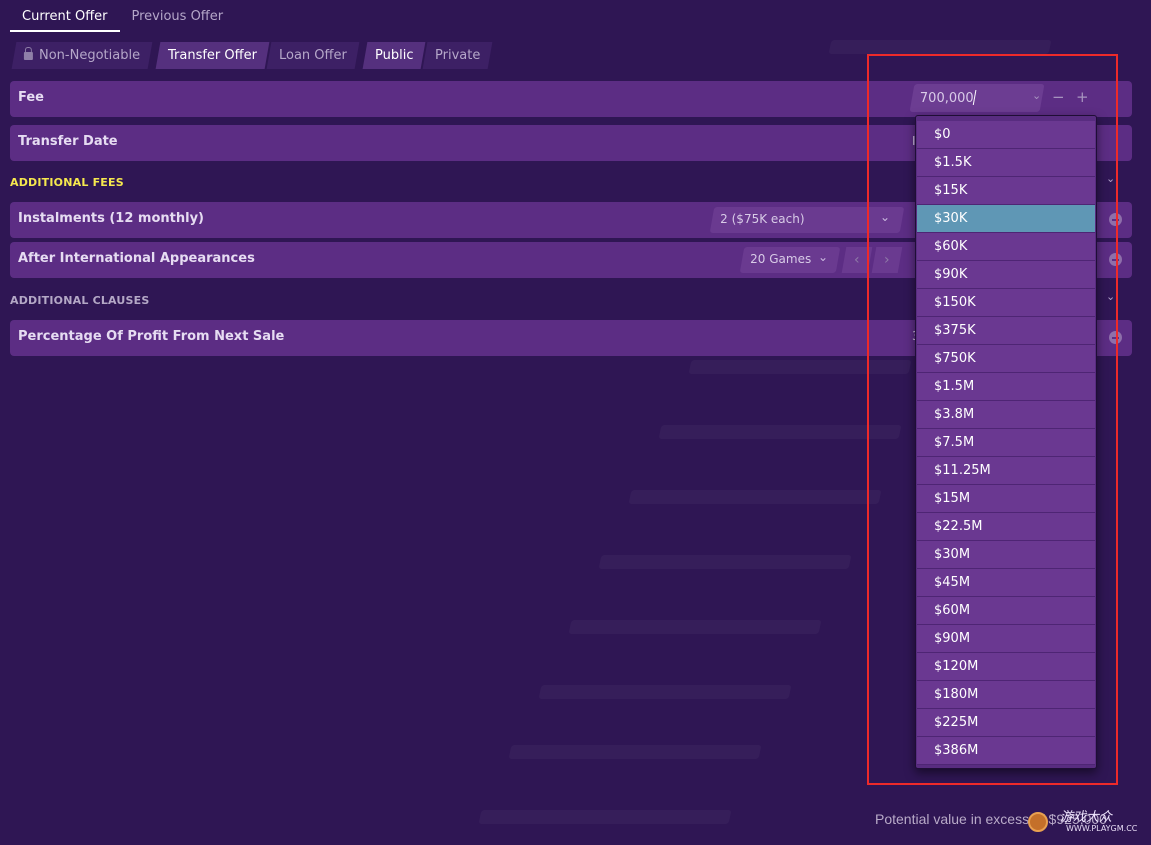 The width and height of the screenshot is (1151, 845). What do you see at coordinates (1006, 135) in the screenshot?
I see `dropdown-option: $0` at bounding box center [1006, 135].